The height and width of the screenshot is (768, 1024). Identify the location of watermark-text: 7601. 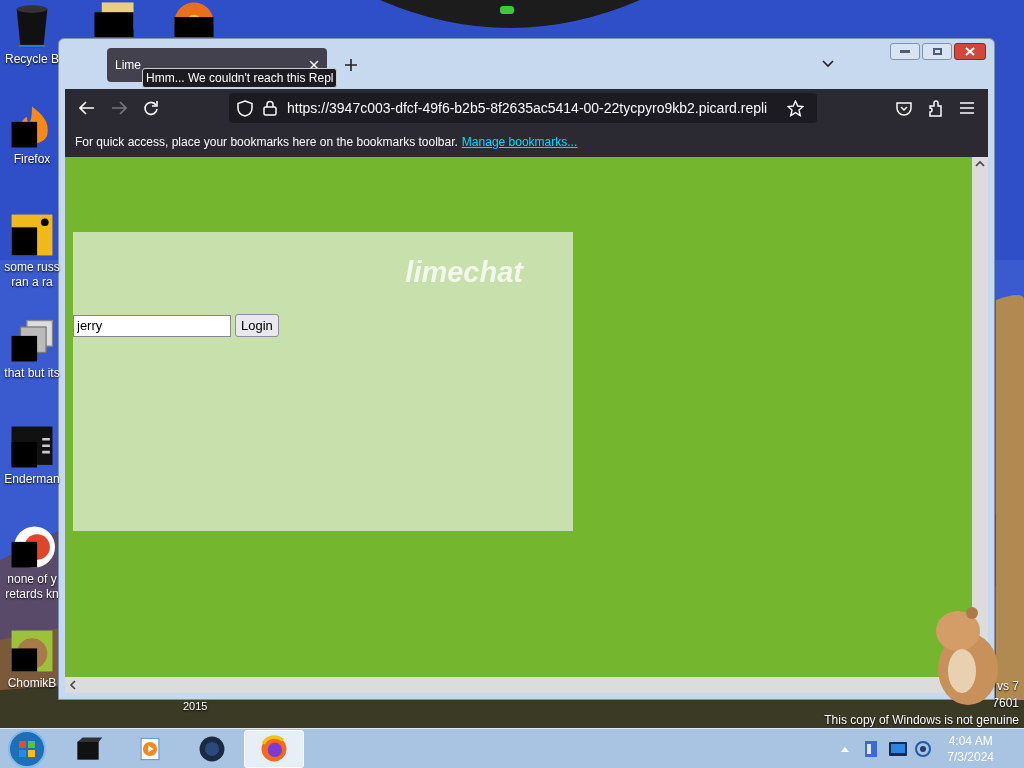
(1005, 703).